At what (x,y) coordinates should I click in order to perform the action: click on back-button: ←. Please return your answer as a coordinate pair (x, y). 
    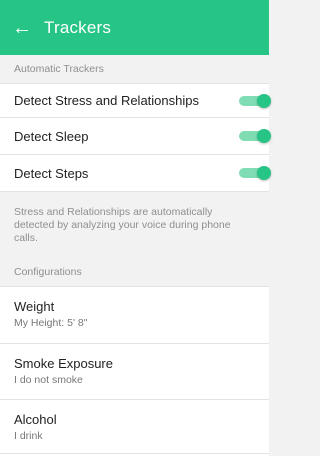
    Looking at the image, I should click on (22, 27).